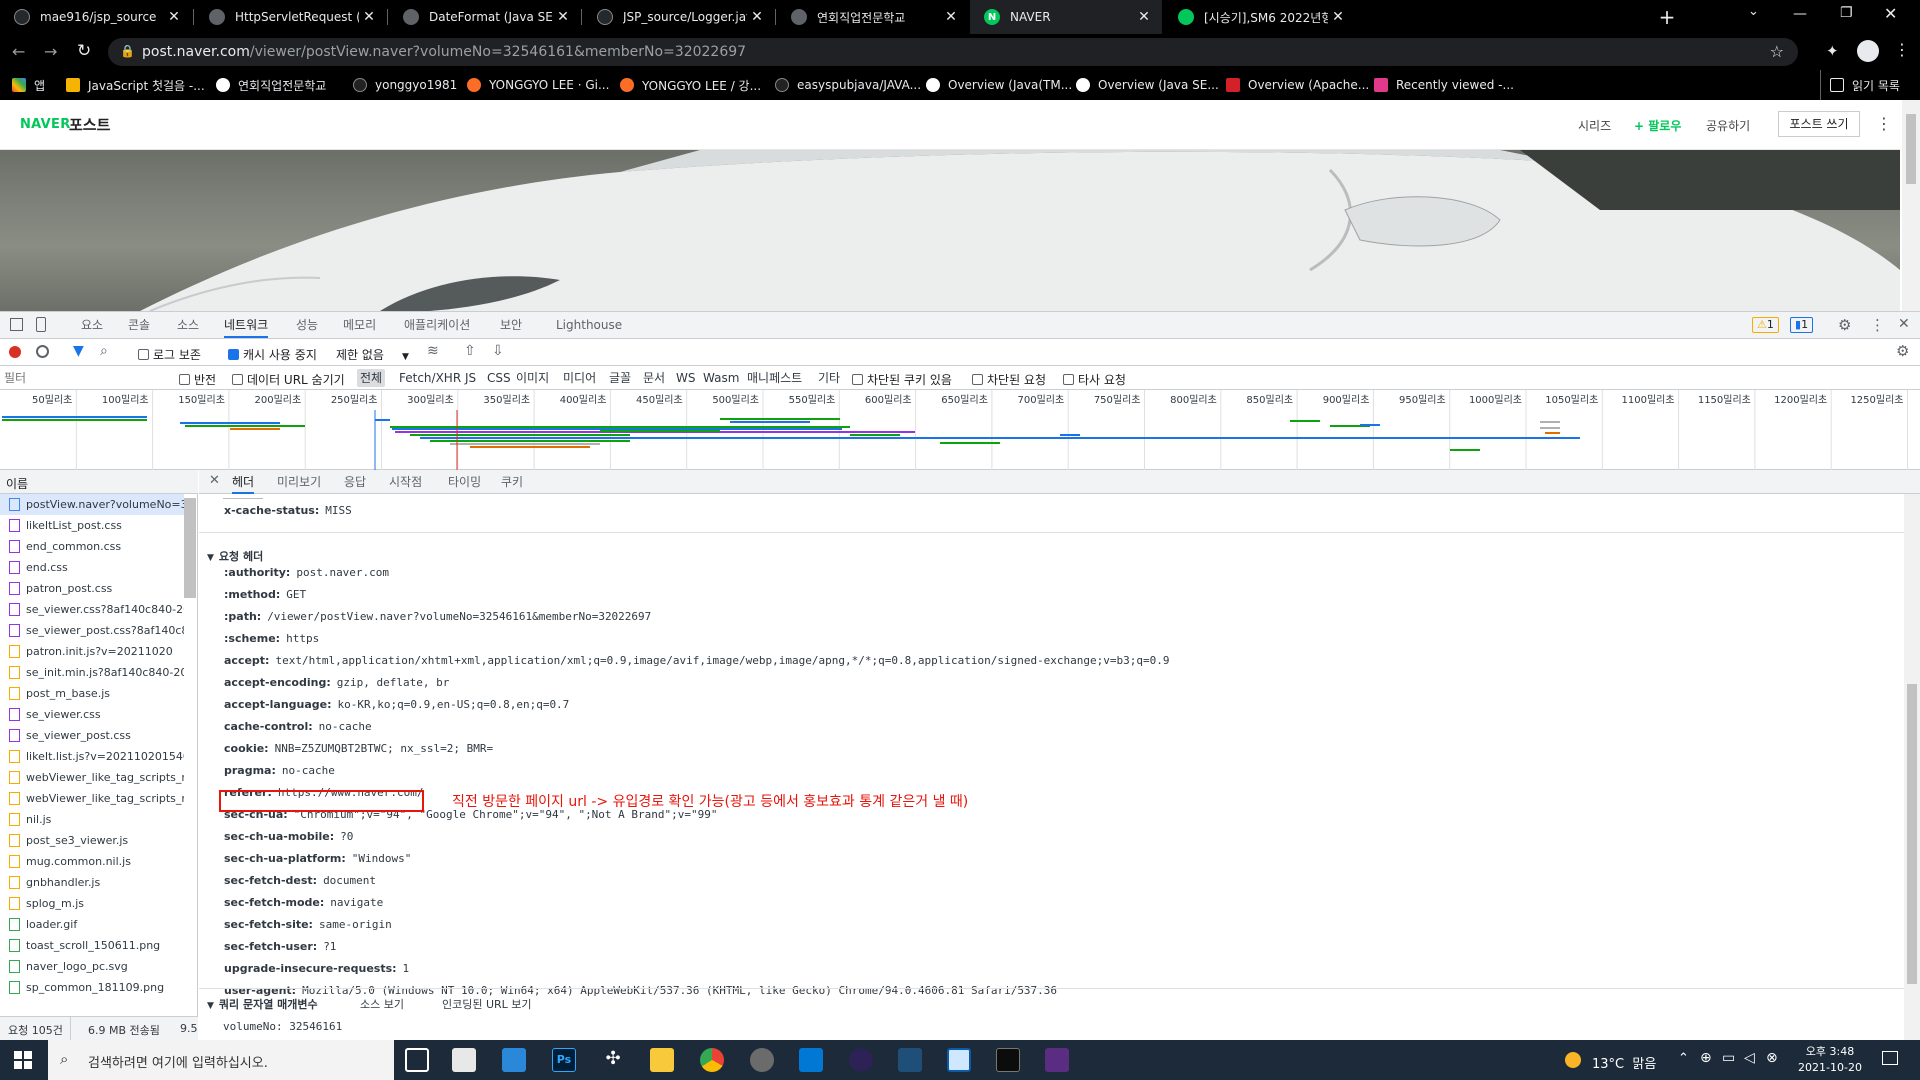 The image size is (1920, 1080). I want to click on reload-icon: ↻, so click(84, 51).